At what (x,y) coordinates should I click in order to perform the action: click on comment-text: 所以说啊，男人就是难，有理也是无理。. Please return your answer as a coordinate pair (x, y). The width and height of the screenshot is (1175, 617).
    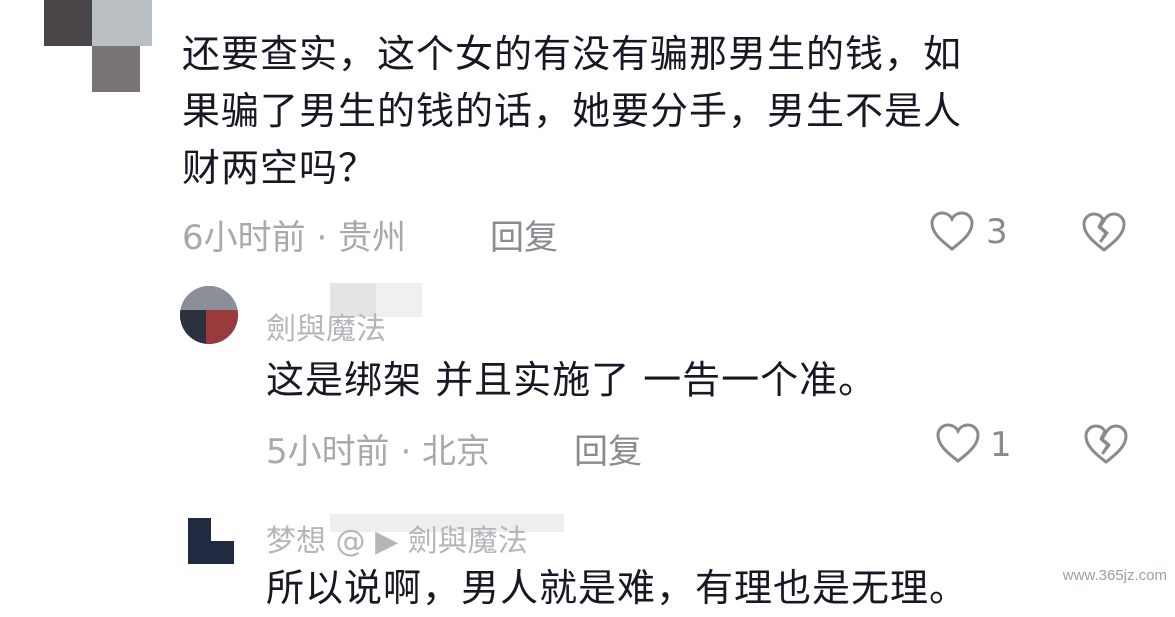
    Looking at the image, I should click on (617, 588).